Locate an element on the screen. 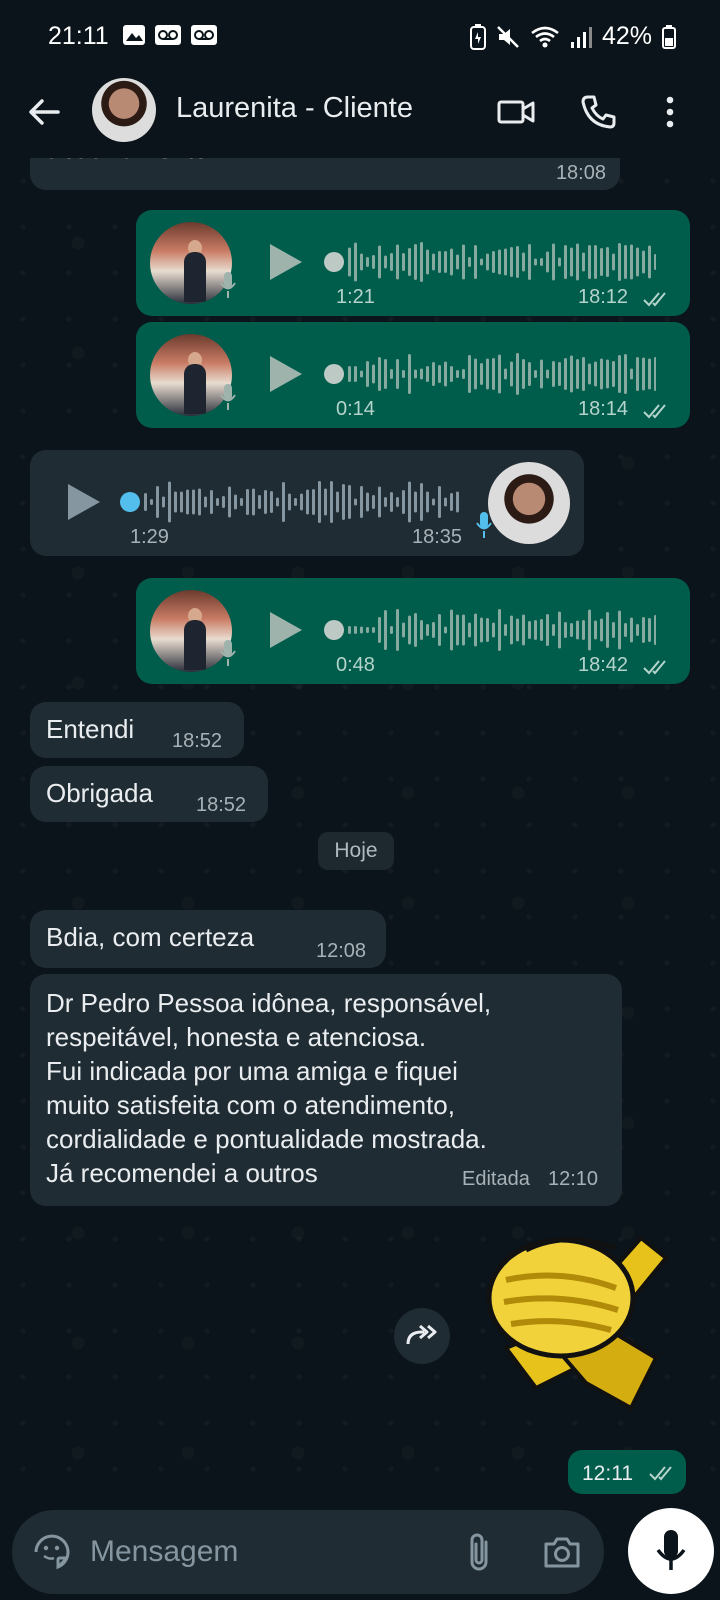 Image resolution: width=720 pixels, height=1600 pixels. message-input is located at coordinates (270, 1552).